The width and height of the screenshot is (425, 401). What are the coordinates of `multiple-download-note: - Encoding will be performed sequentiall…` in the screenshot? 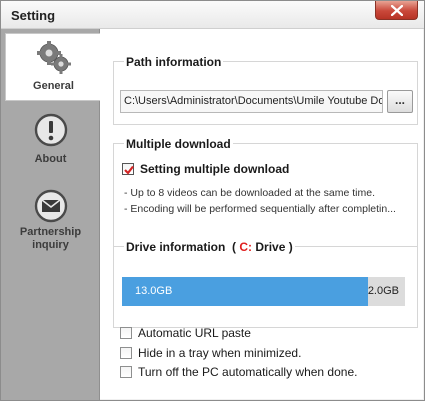 It's located at (260, 209).